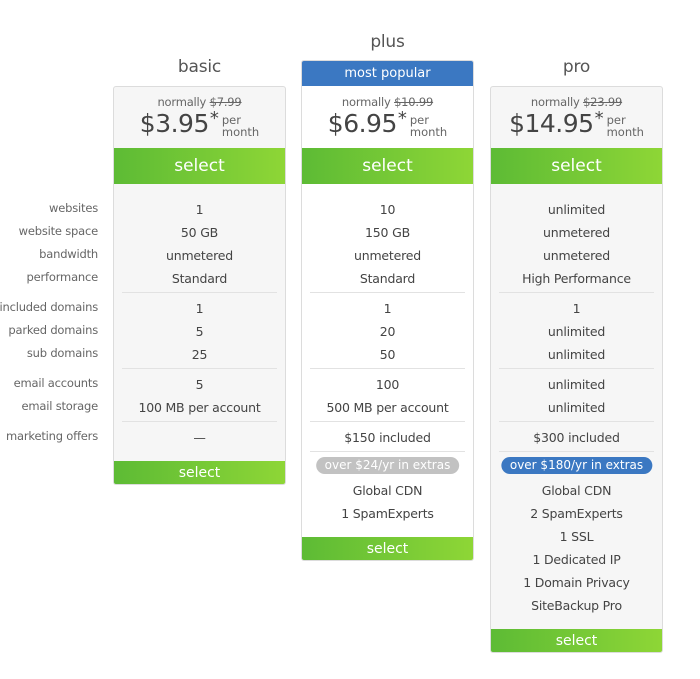 This screenshot has height=679, width=700. I want to click on plan-name: plus, so click(387, 42).